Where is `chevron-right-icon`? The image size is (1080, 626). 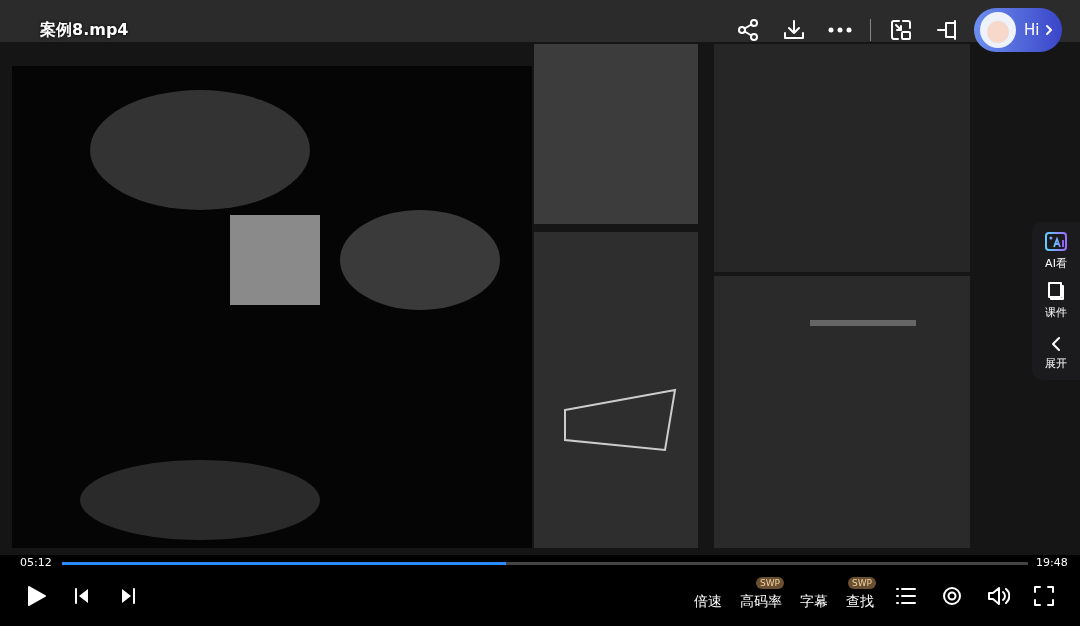
chevron-right-icon is located at coordinates (1049, 30).